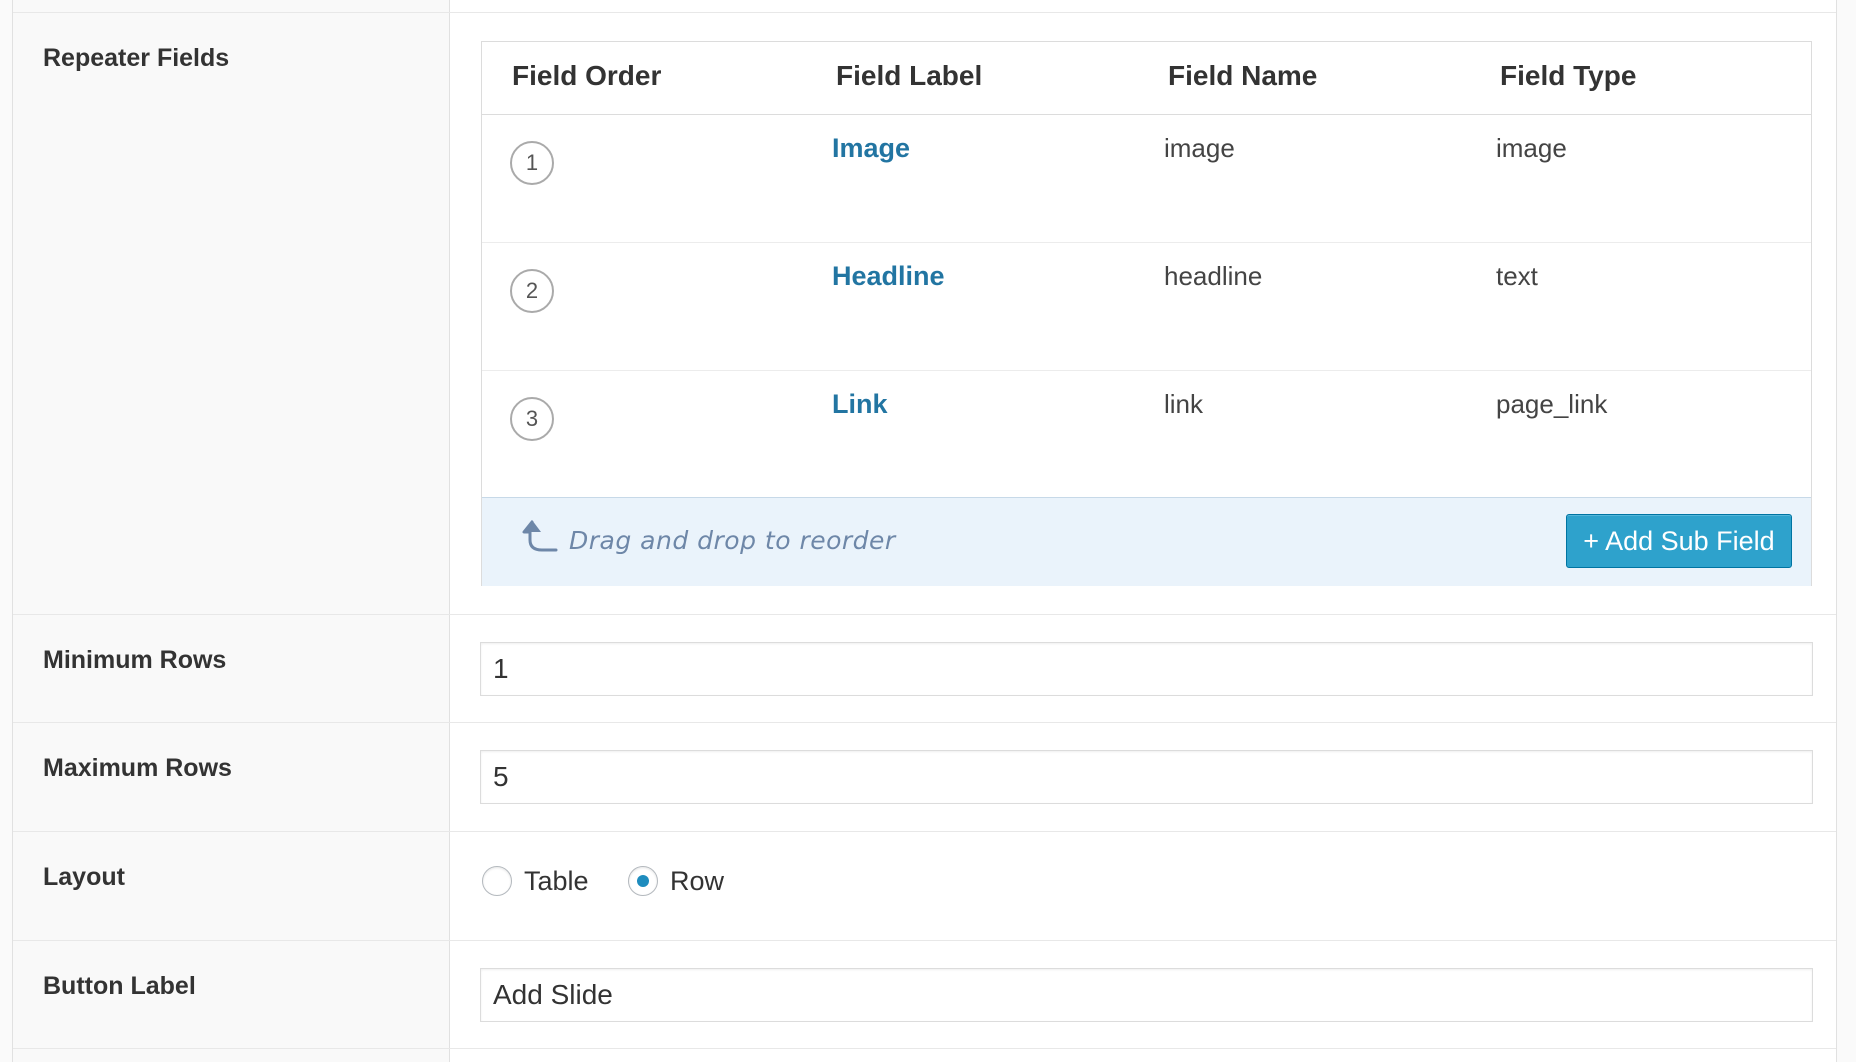  I want to click on field-name: image, so click(1199, 148).